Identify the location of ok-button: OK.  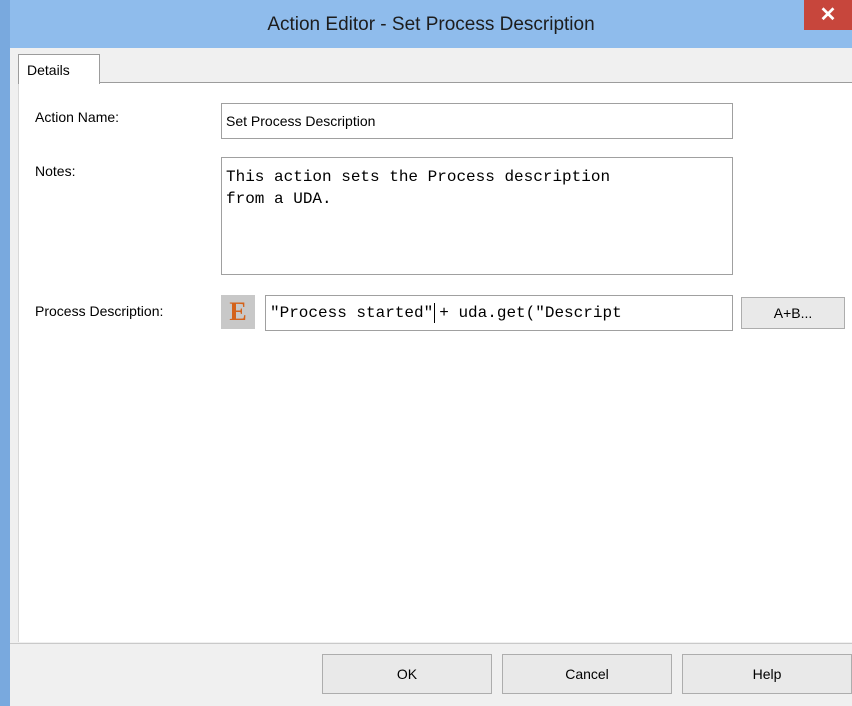
(407, 674).